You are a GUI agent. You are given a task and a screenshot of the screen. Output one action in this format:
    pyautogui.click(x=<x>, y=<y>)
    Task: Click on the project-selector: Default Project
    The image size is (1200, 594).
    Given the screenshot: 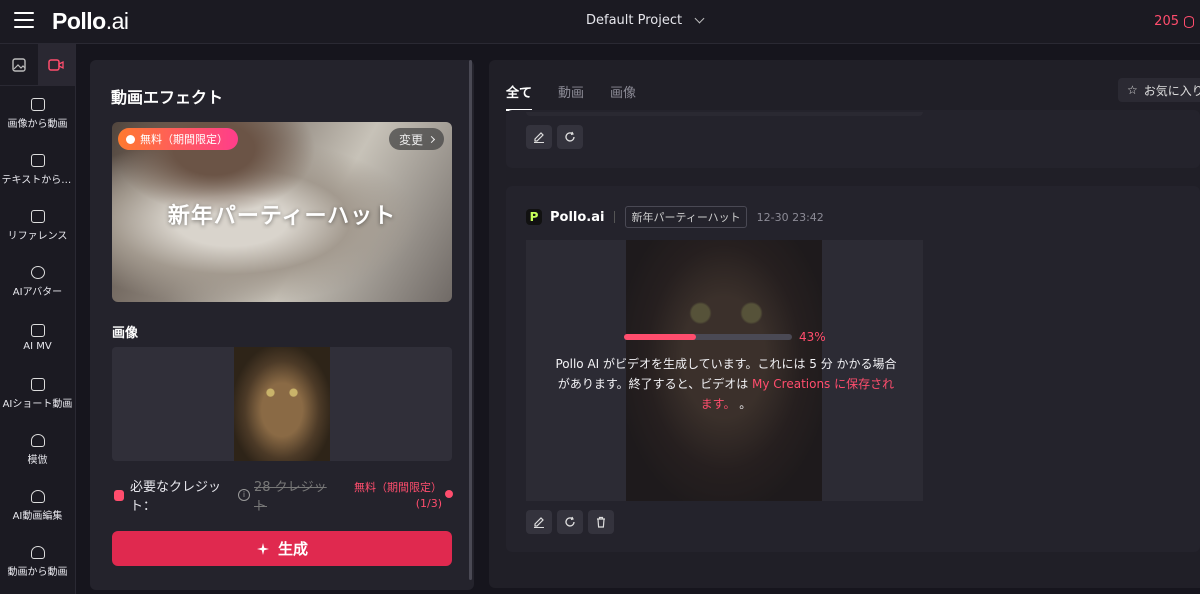 What is the action you would take?
    pyautogui.click(x=645, y=20)
    